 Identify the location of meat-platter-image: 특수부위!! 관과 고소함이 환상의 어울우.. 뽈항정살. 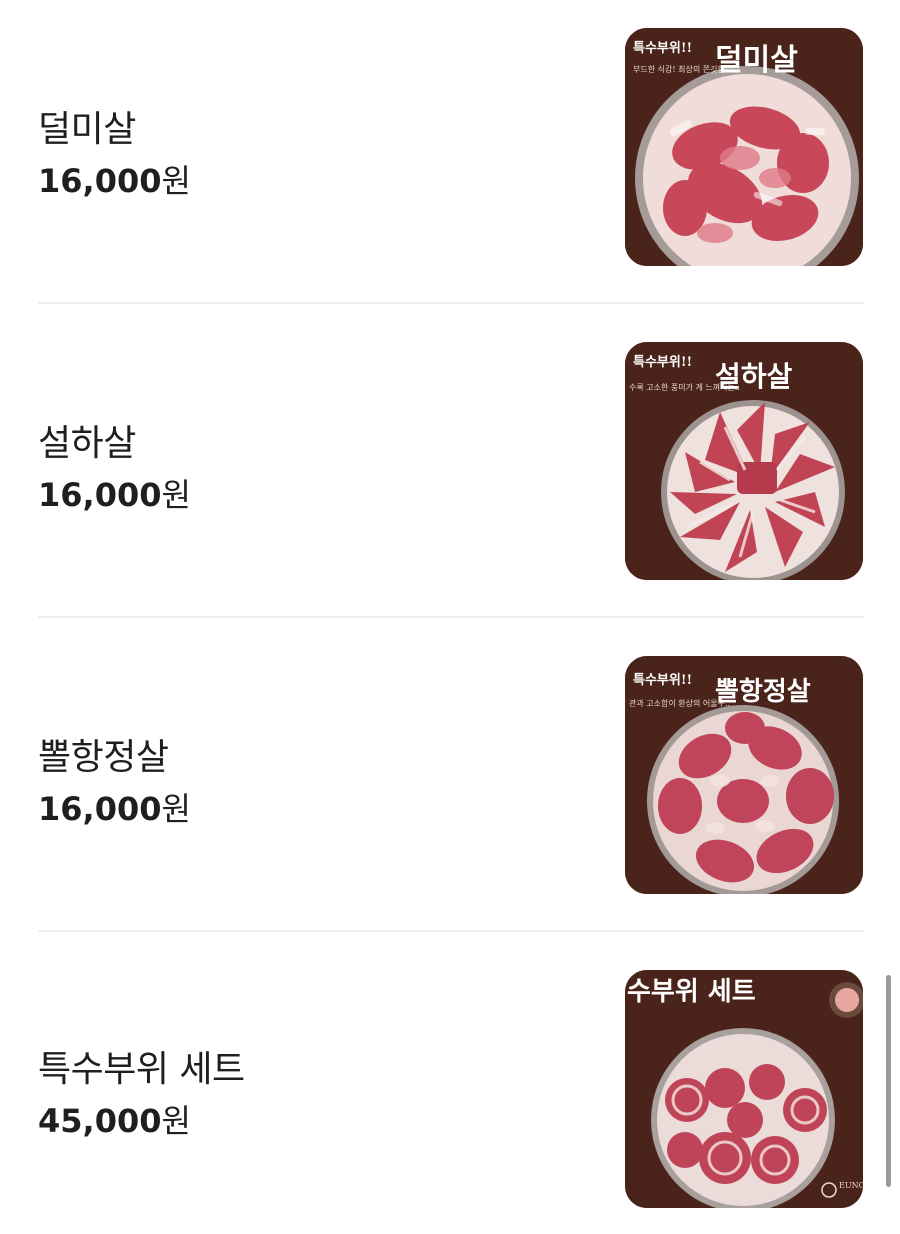
(744, 775).